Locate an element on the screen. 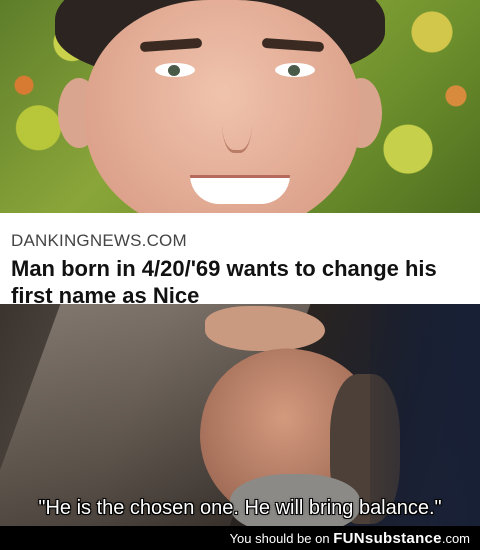 Image resolution: width=480 pixels, height=550 pixels. watermark-prefix: You should be on is located at coordinates (279, 538).